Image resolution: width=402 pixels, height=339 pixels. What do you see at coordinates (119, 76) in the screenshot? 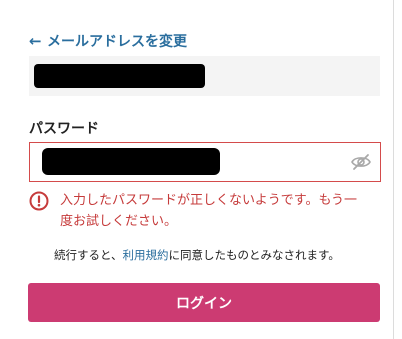
I see `email-redaction` at bounding box center [119, 76].